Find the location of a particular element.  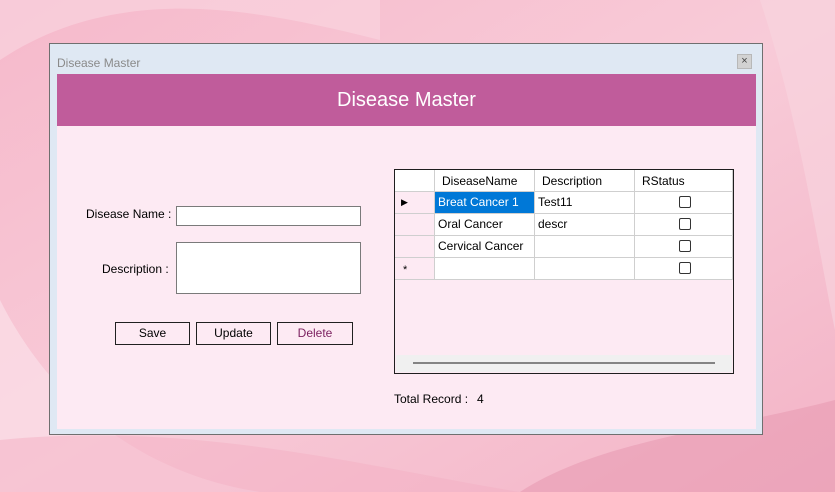

close-button: × is located at coordinates (744, 61).